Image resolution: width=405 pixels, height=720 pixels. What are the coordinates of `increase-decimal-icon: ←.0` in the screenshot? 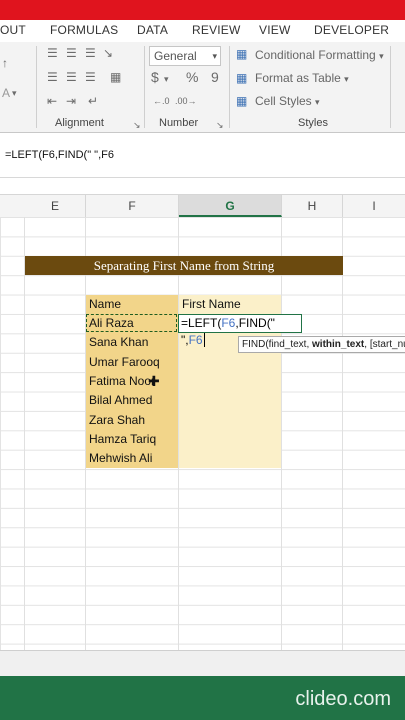 It's located at (161, 101).